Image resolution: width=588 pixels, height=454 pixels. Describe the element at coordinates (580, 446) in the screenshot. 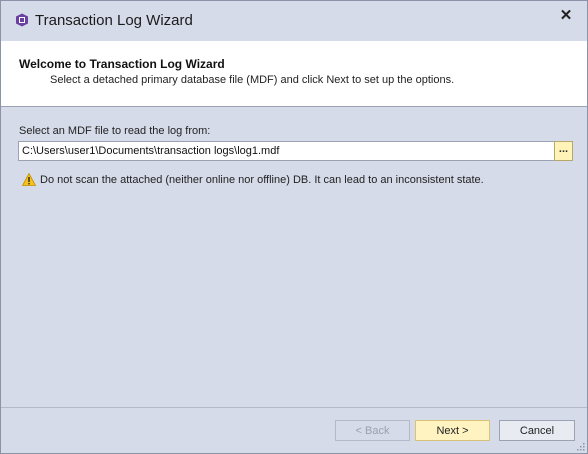

I see `resize-grip-icon` at that location.